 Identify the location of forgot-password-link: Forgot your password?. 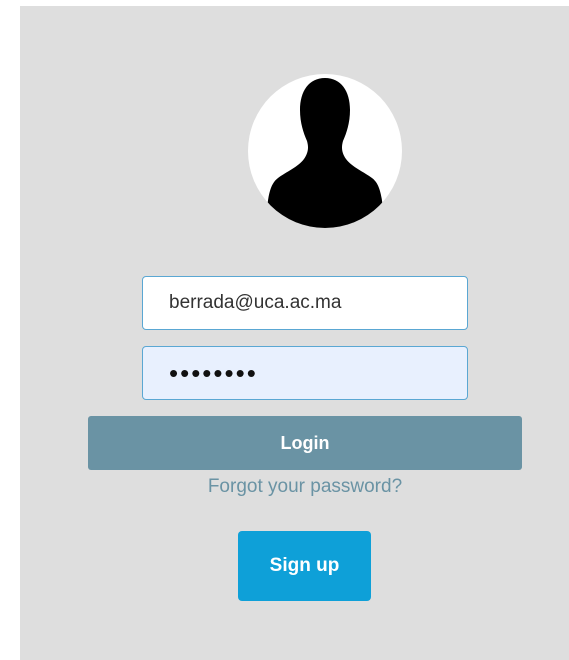
(305, 487).